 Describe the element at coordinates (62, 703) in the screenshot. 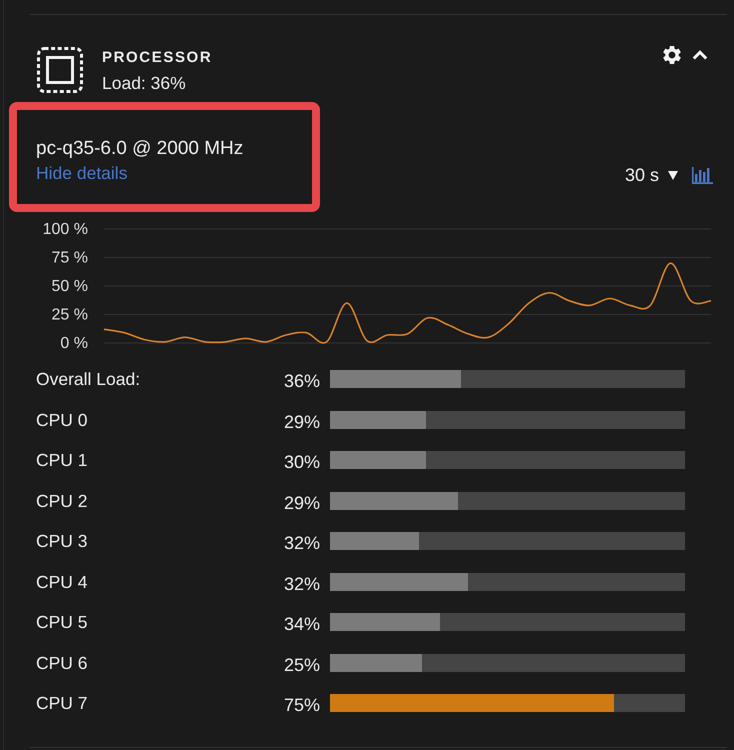

I see `cpu-label: CPU 7` at that location.